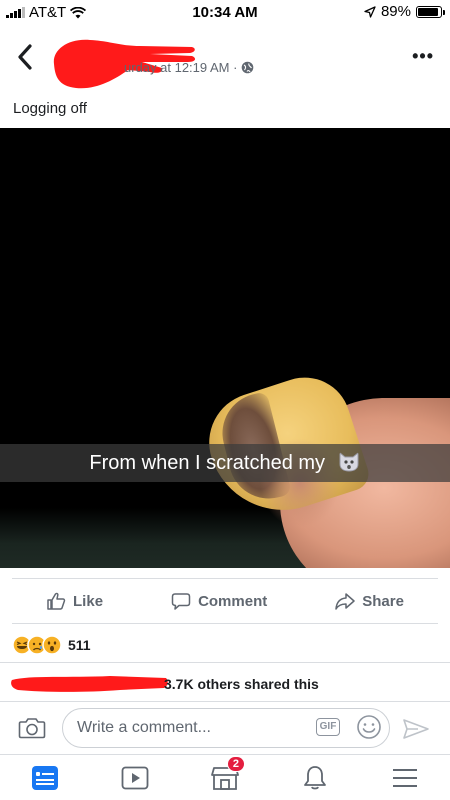  I want to click on post-timestamp: urday at 12:19 AM ·, so click(180, 67).